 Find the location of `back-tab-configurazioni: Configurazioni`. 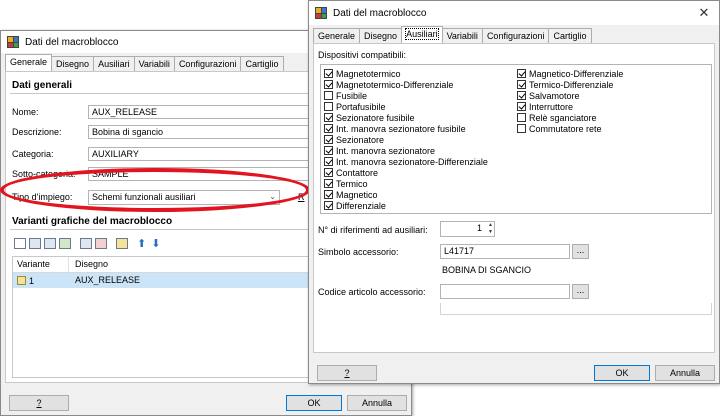

back-tab-configurazioni: Configurazioni is located at coordinates (207, 63).